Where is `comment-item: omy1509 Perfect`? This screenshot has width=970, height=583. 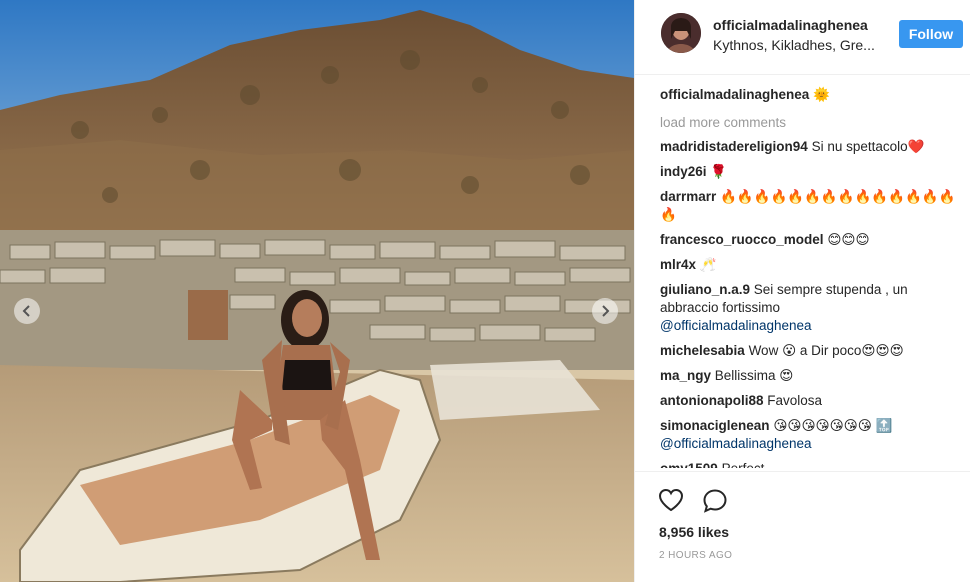
comment-item: omy1509 Perfect is located at coordinates (810, 464).